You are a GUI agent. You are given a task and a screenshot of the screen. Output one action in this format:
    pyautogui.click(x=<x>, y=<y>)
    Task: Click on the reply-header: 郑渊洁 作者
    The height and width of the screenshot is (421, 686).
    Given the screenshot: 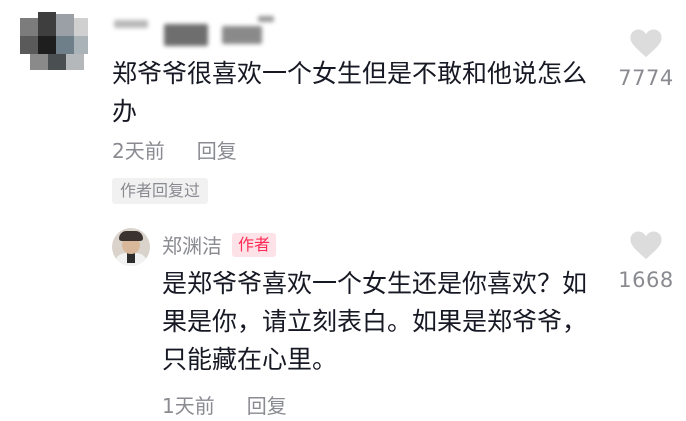 What is the action you would take?
    pyautogui.click(x=219, y=244)
    